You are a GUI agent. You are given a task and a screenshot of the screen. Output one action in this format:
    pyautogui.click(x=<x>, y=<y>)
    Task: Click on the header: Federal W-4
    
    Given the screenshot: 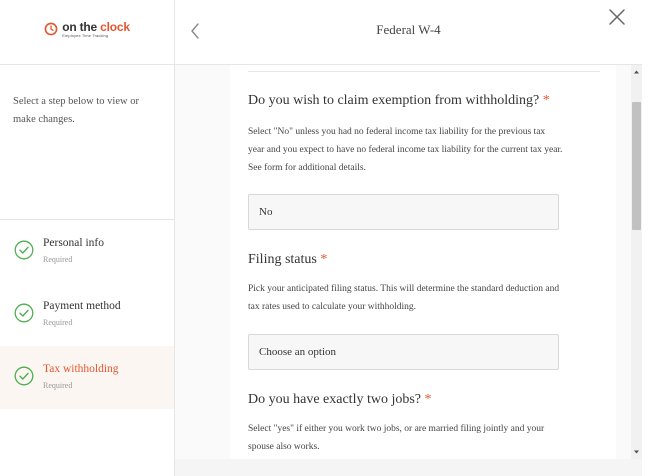 What is the action you would take?
    pyautogui.click(x=408, y=32)
    